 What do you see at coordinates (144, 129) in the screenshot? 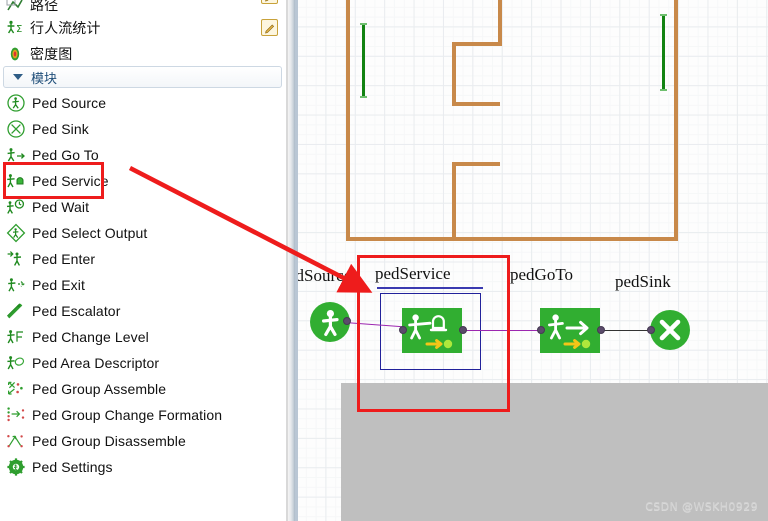
I see `module-item-ped-sink: Ped Sink` at bounding box center [144, 129].